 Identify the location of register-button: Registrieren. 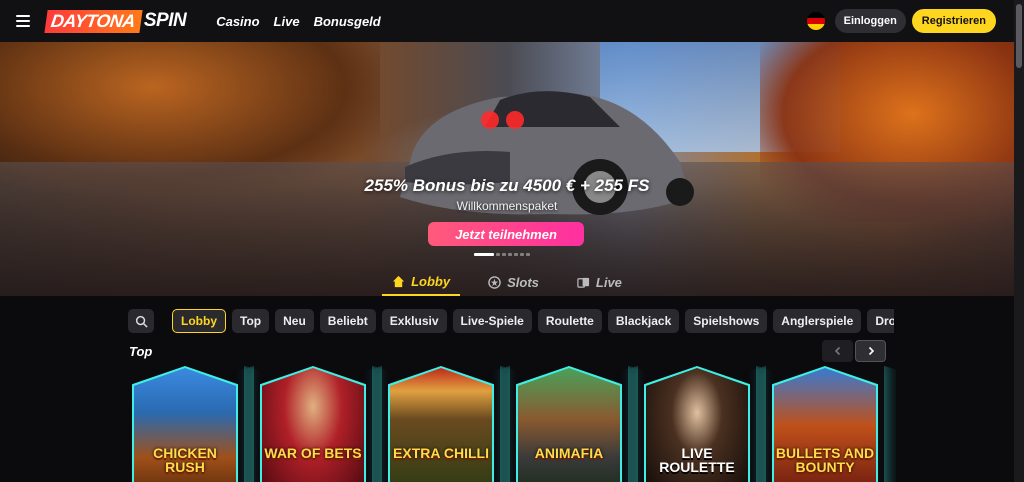
(953, 21).